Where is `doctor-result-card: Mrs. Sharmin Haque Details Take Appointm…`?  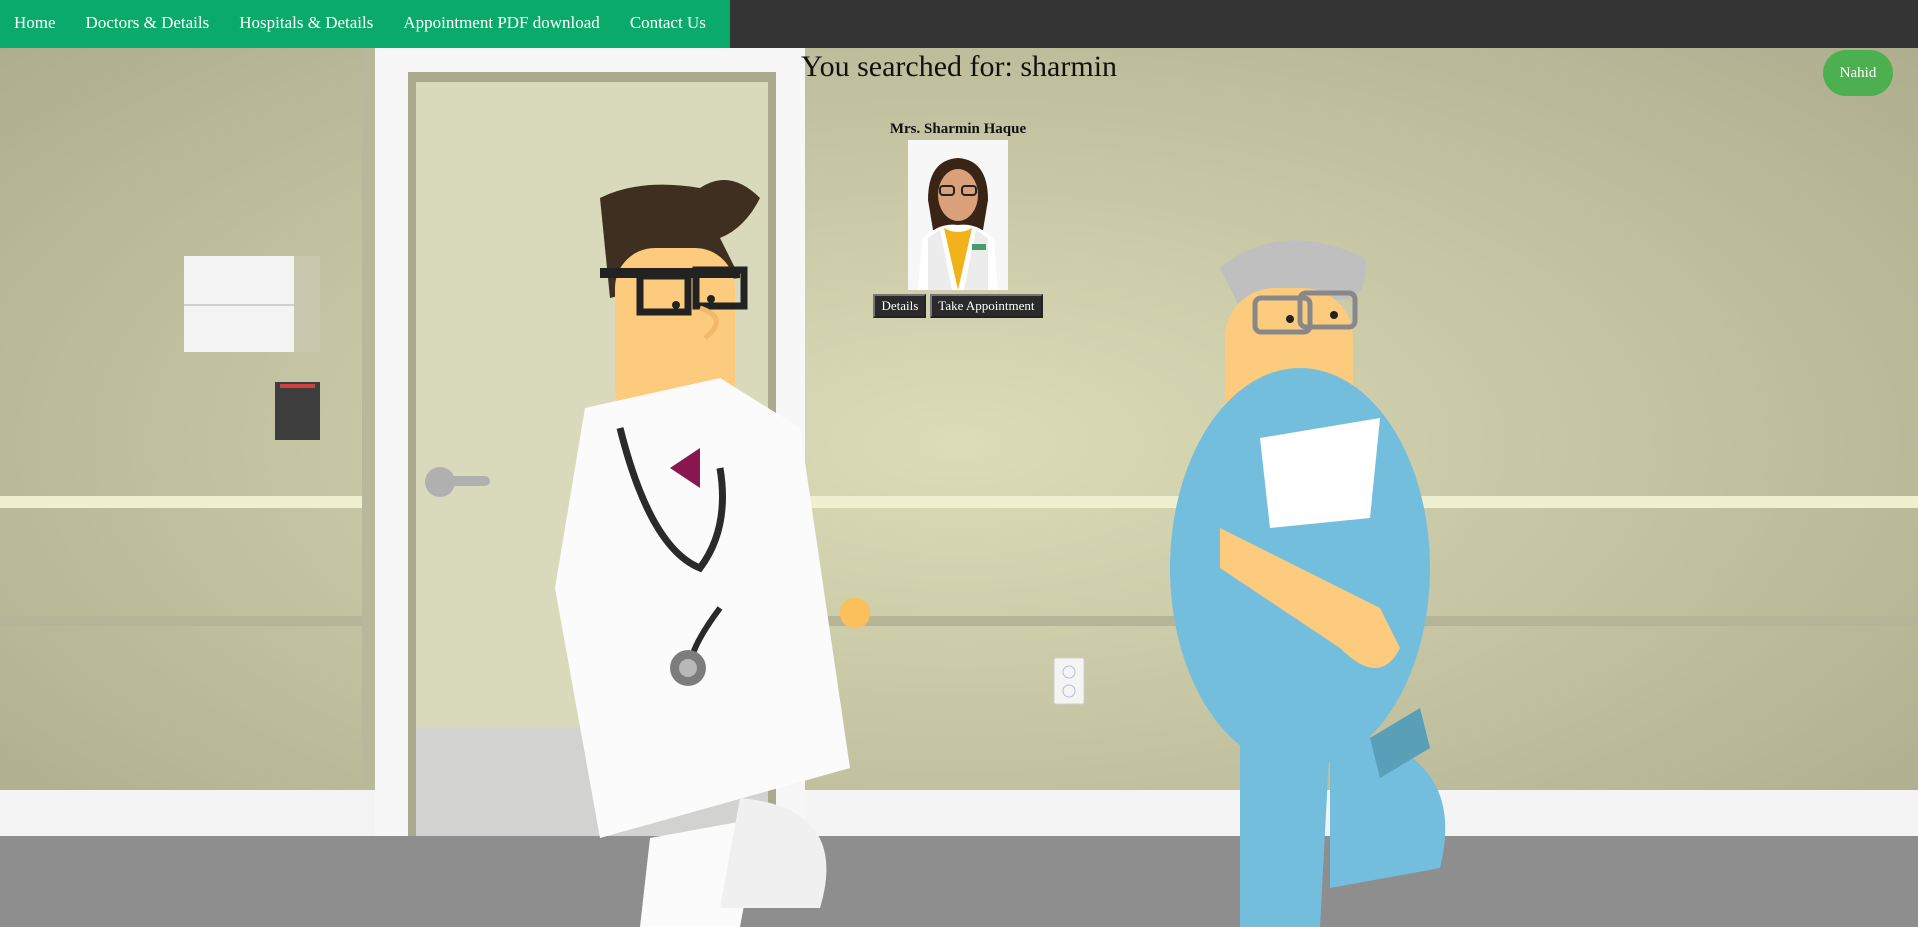 doctor-result-card: Mrs. Sharmin Haque Details Take Appointm… is located at coordinates (958, 218).